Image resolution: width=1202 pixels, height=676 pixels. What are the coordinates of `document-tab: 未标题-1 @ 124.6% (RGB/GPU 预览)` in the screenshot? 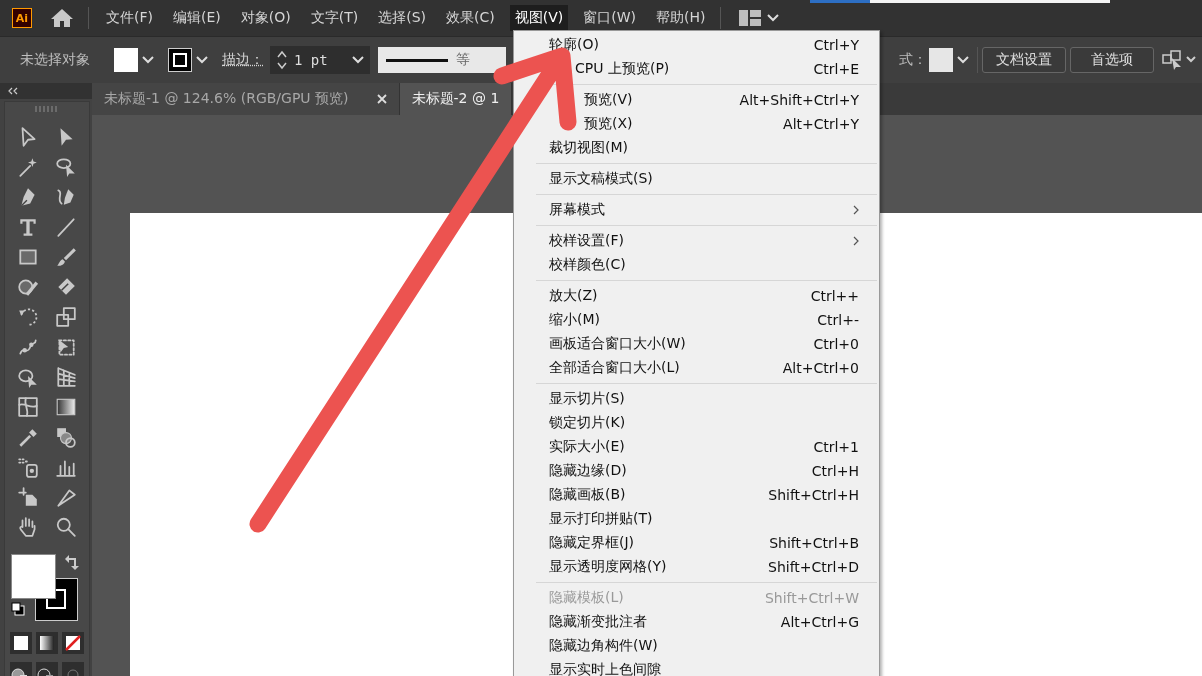 It's located at (246, 99).